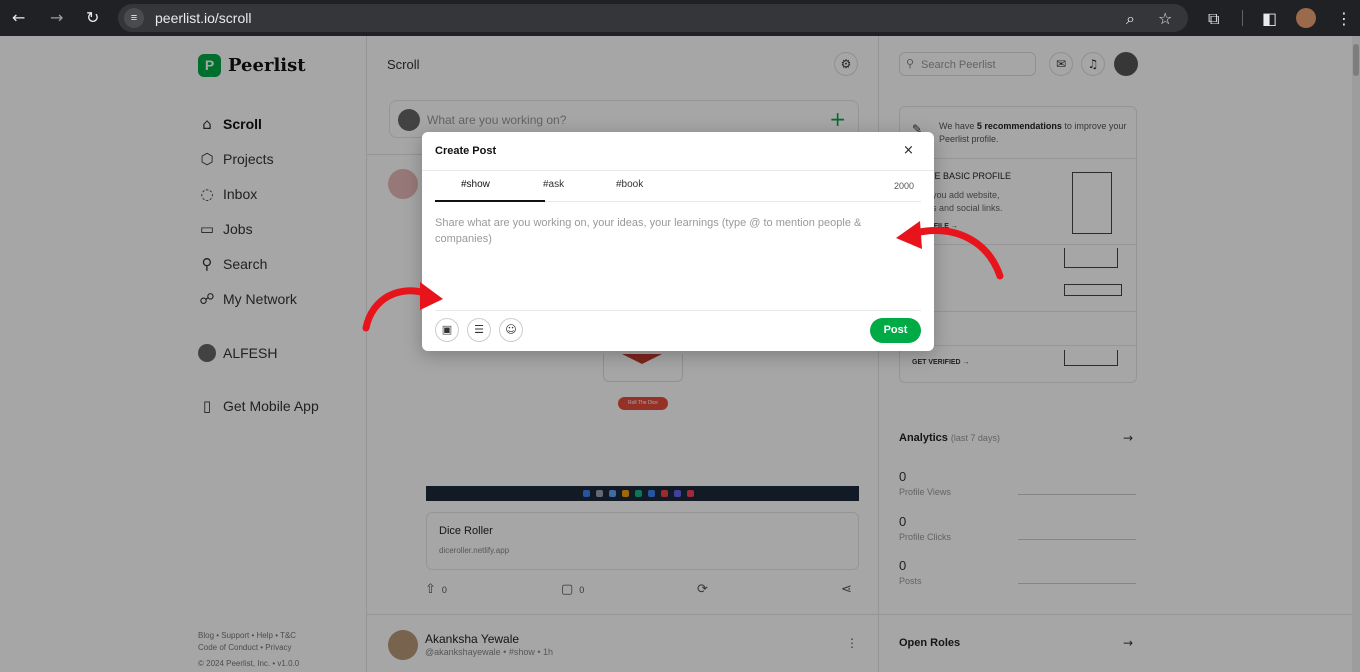  I want to click on reload-icon: ↻, so click(92, 17).